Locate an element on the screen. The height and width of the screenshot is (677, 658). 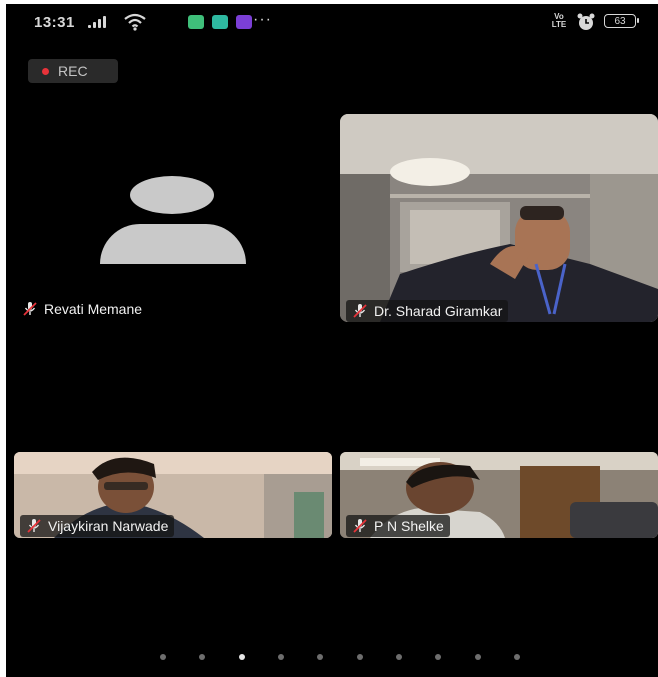
participant-video-tile: Dr. Sharad Giramkar is located at coordinates (499, 218).